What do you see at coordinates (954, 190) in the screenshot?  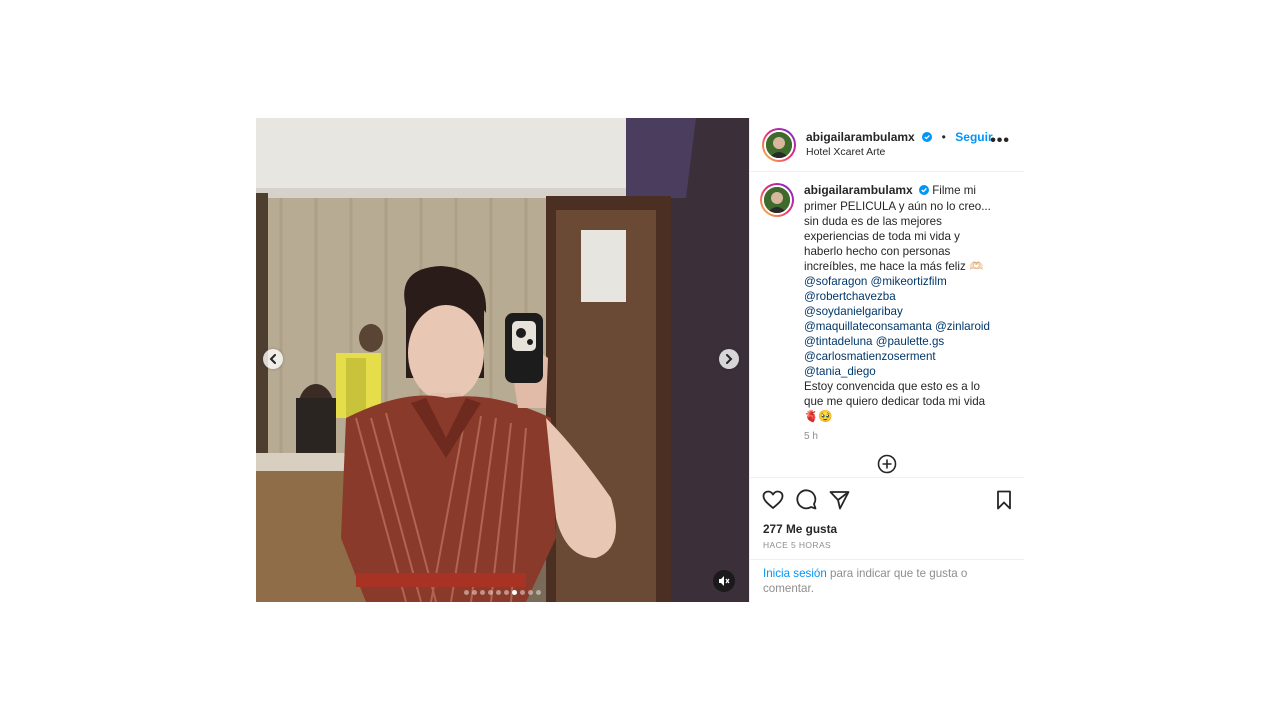 I see `caption-line: Filme mi` at bounding box center [954, 190].